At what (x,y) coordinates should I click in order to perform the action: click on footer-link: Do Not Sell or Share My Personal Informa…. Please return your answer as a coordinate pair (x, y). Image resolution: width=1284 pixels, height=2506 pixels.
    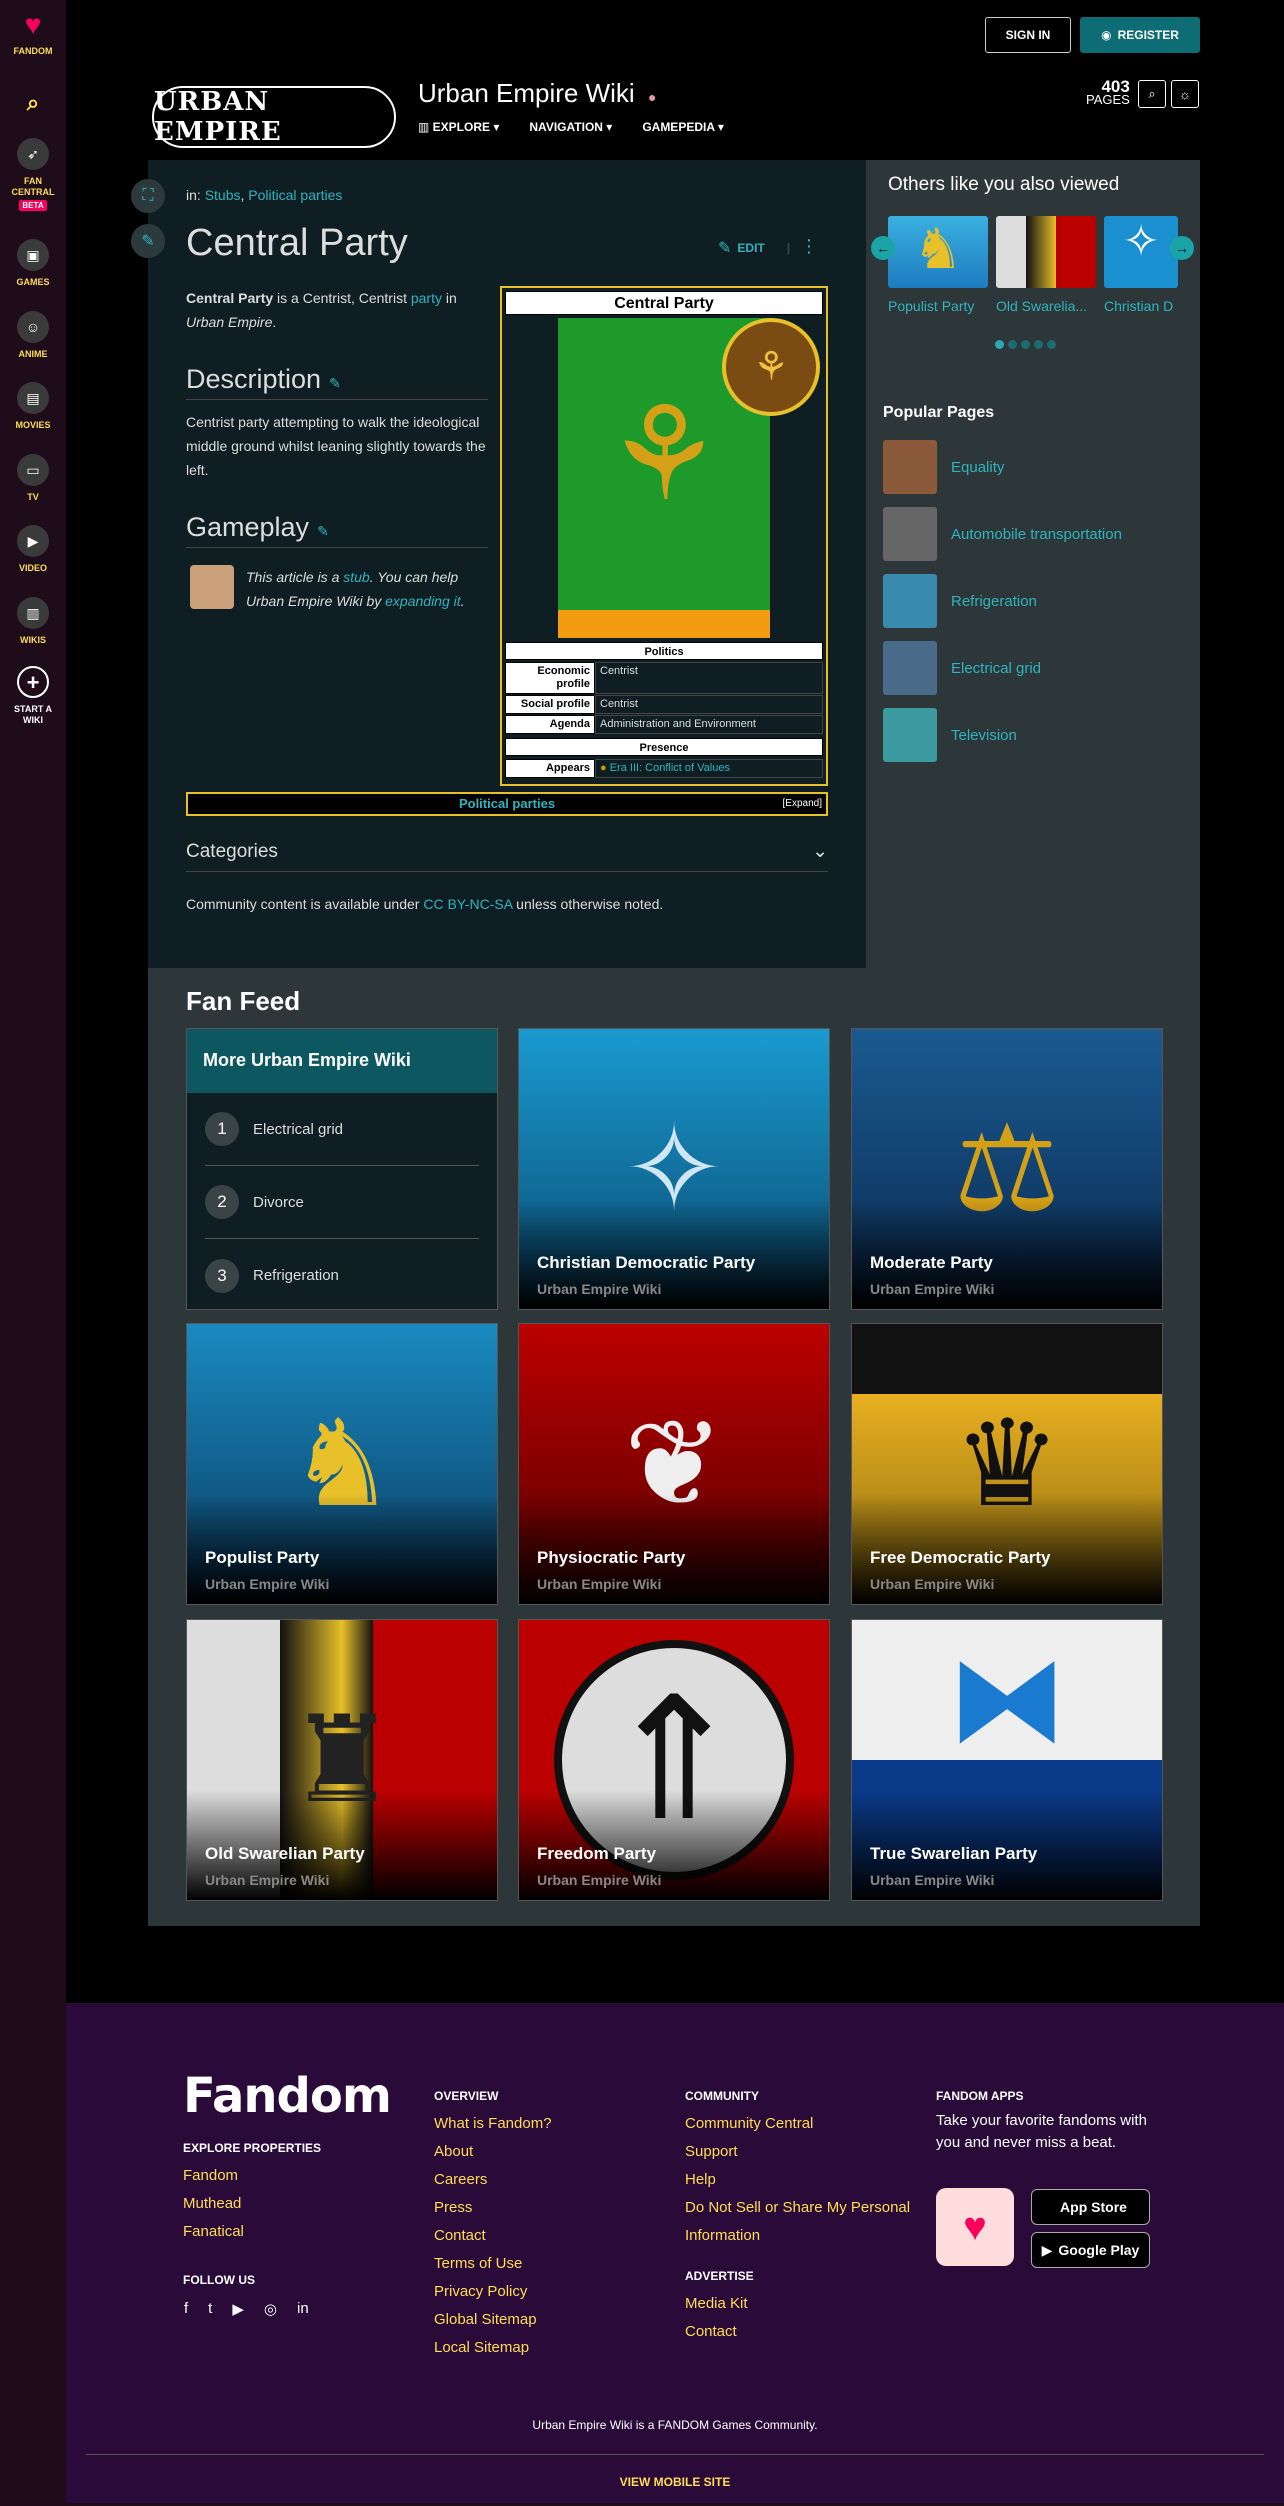
    Looking at the image, I should click on (800, 2222).